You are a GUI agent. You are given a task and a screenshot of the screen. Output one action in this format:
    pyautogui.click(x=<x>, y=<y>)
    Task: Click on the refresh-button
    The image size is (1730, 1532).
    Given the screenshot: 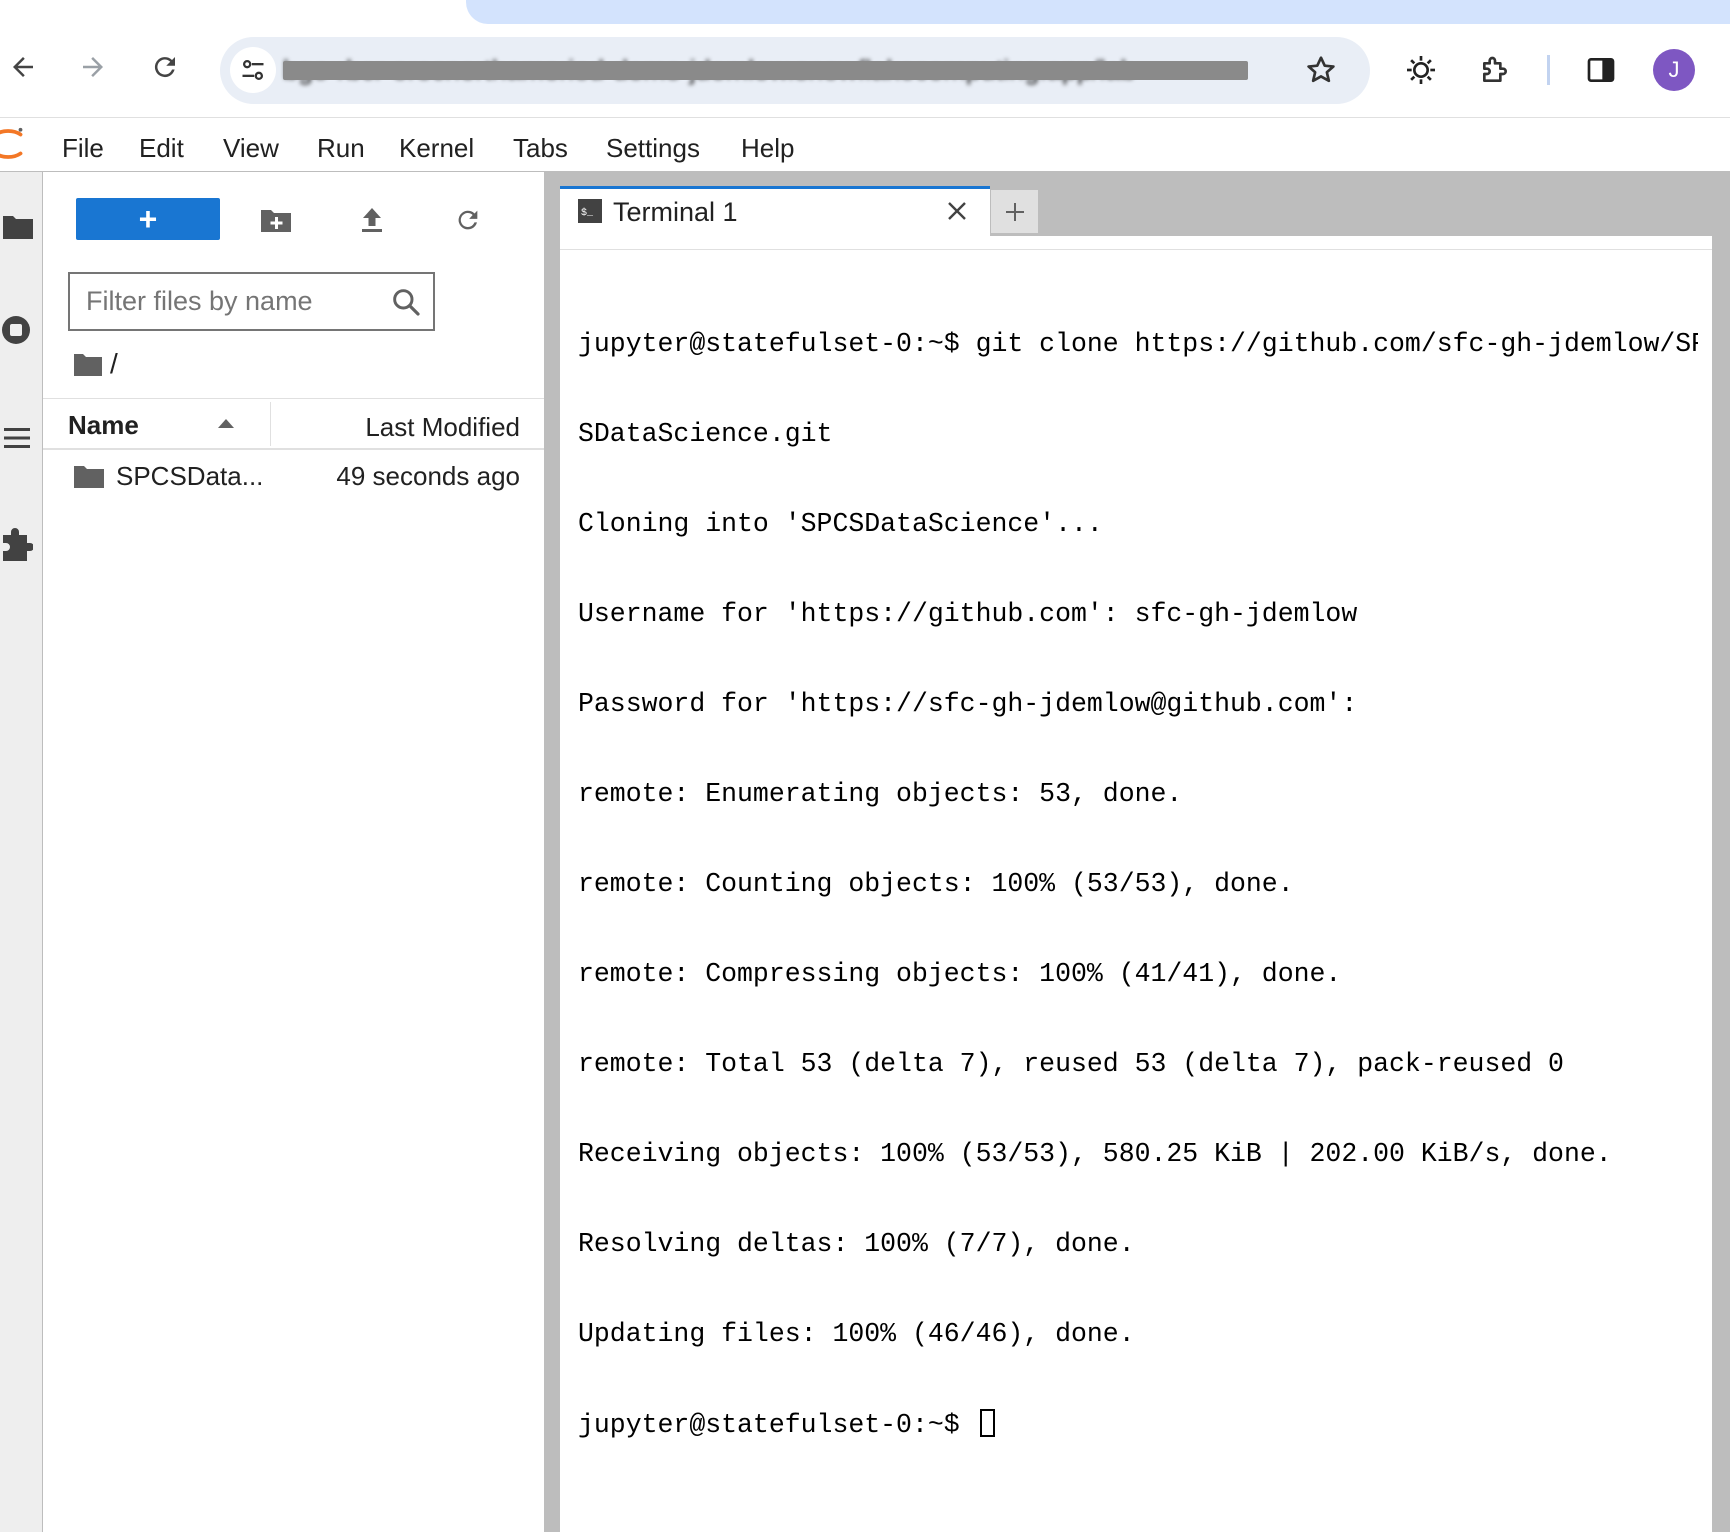 What is the action you would take?
    pyautogui.click(x=468, y=220)
    